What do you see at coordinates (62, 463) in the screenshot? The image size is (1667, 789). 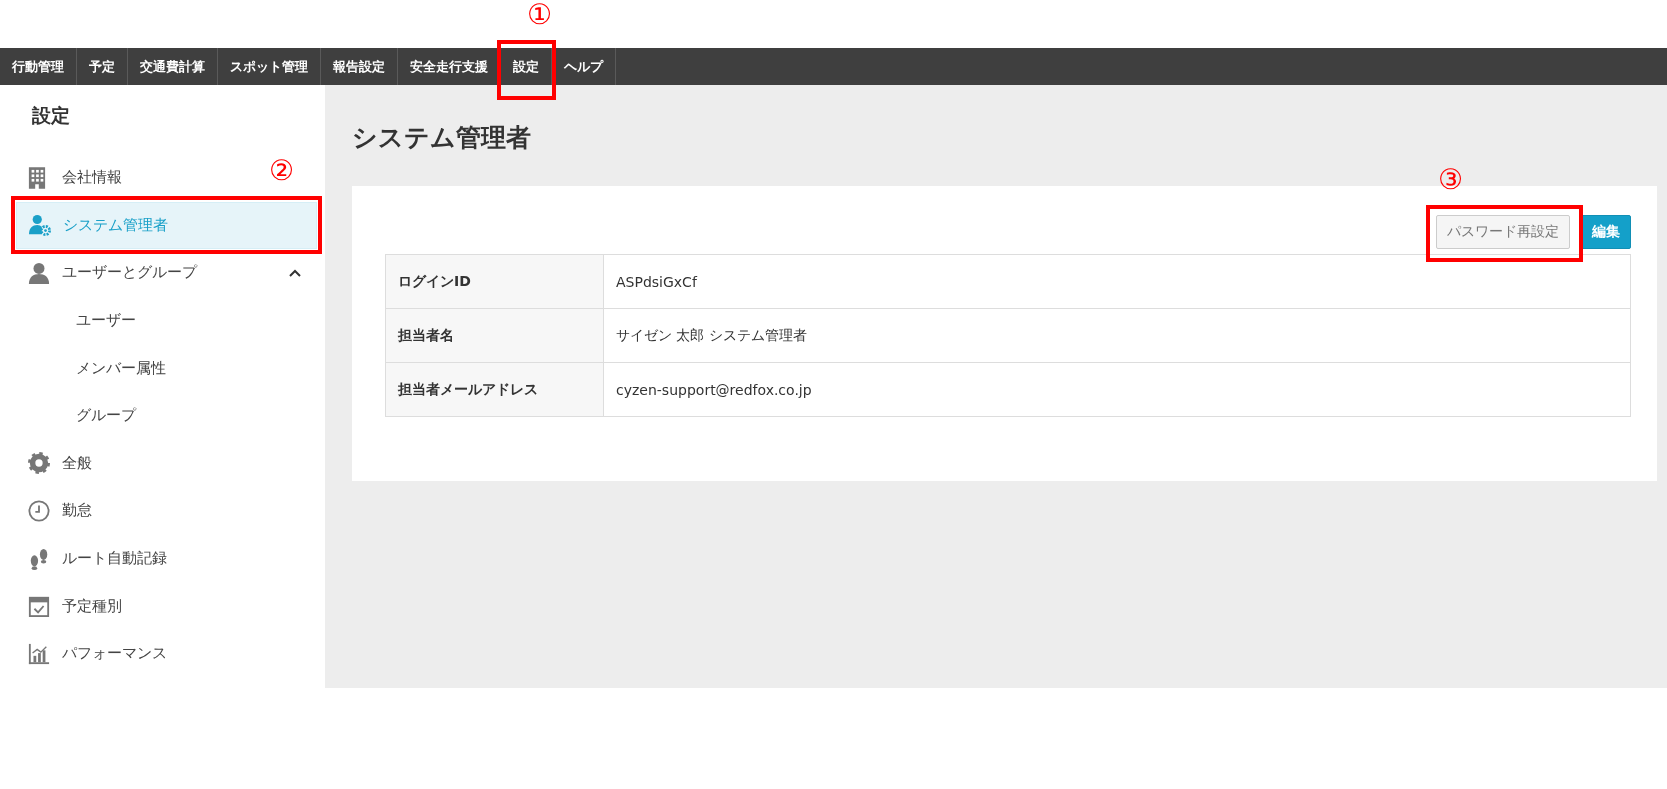 I see `sidebar-item: 全般` at bounding box center [62, 463].